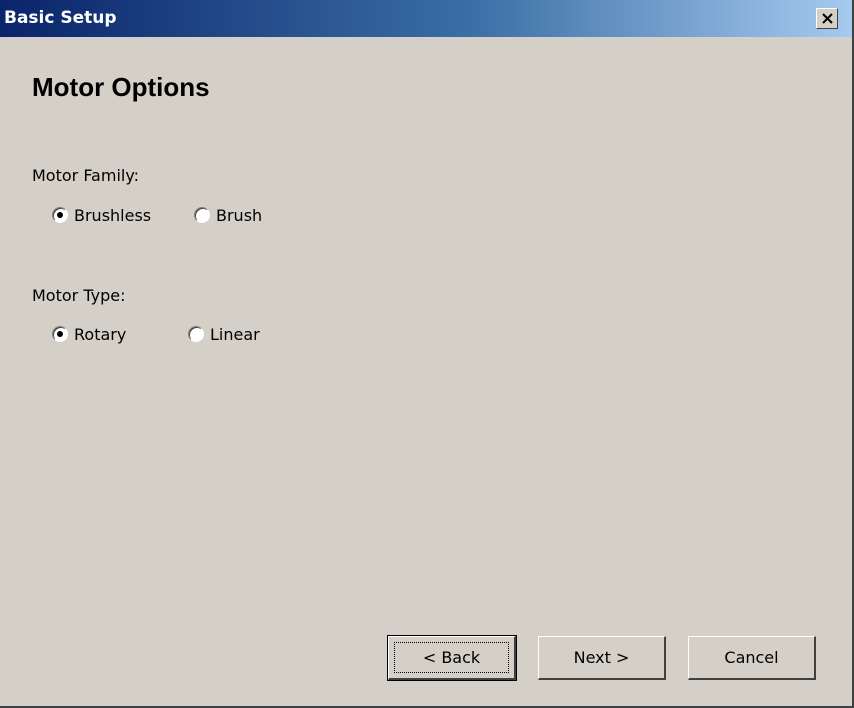 This screenshot has height=708, width=854. What do you see at coordinates (121, 87) in the screenshot?
I see `page-heading: Motor Options` at bounding box center [121, 87].